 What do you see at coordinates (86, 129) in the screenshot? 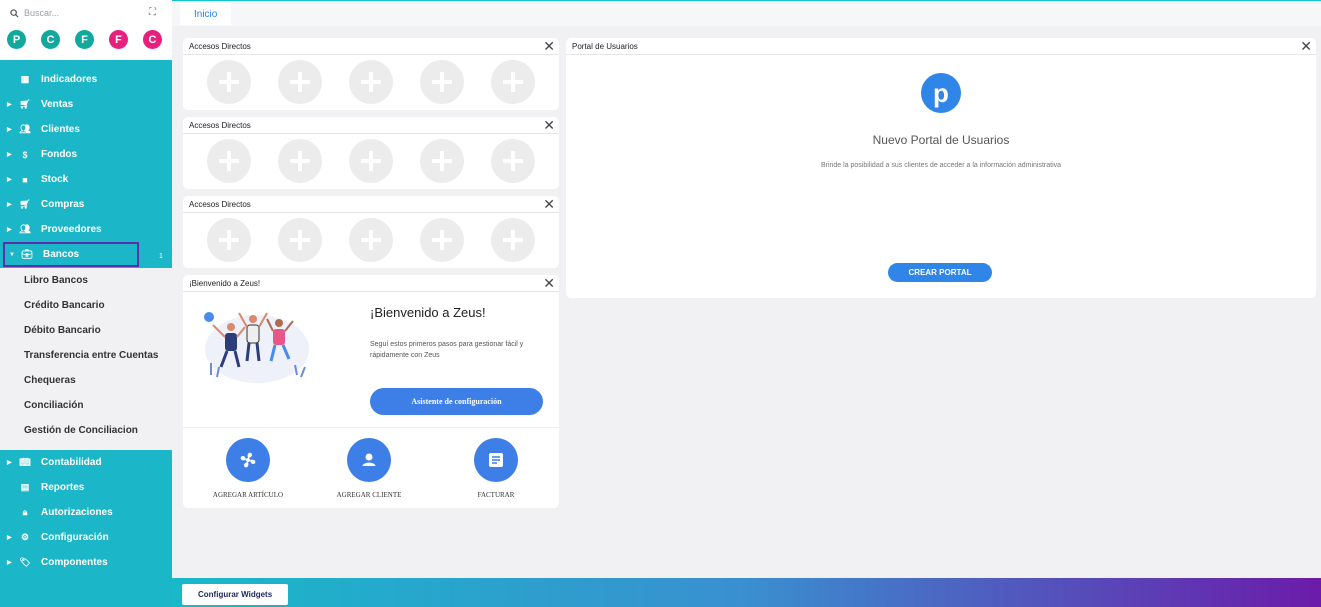
I see `sidebar-item-clientes: ▶ 👥︎ Clientes` at bounding box center [86, 129].